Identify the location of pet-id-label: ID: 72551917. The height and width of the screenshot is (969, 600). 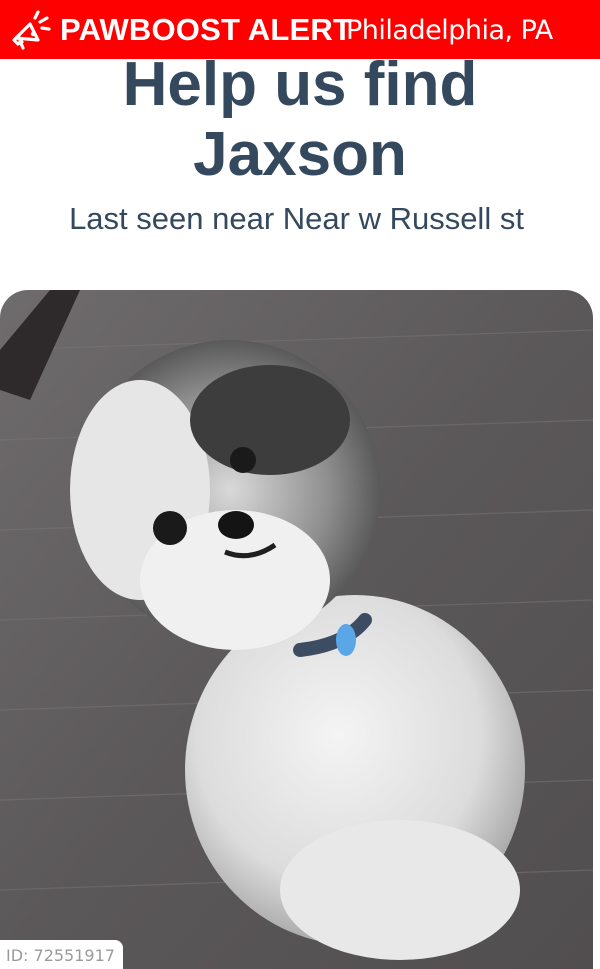
(61, 954).